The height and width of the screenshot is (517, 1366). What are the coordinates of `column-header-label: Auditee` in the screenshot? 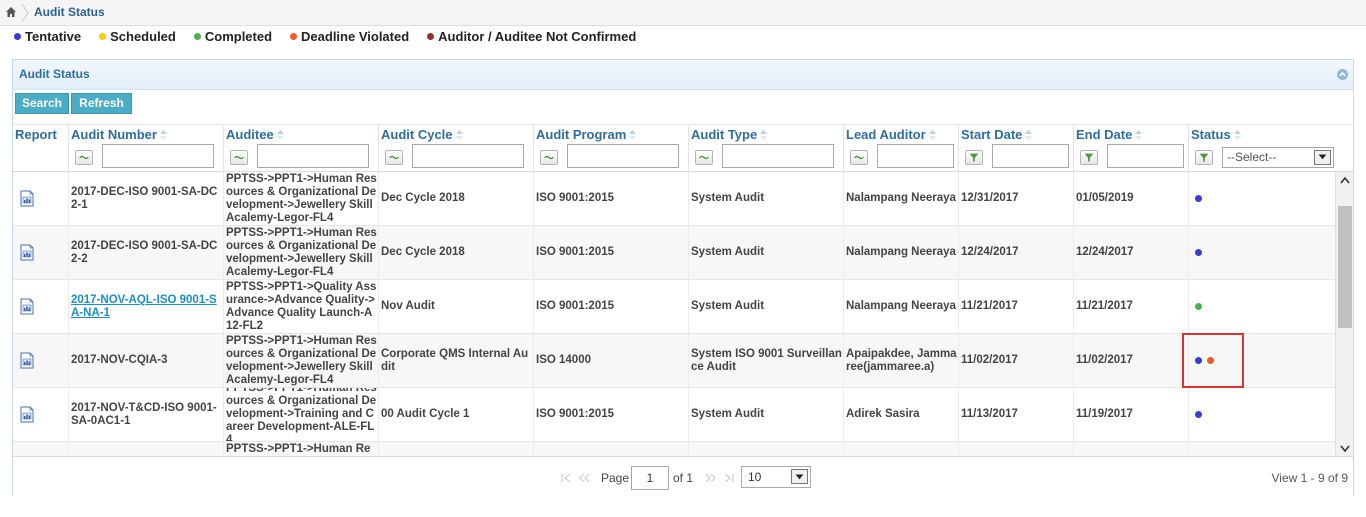 It's located at (250, 134).